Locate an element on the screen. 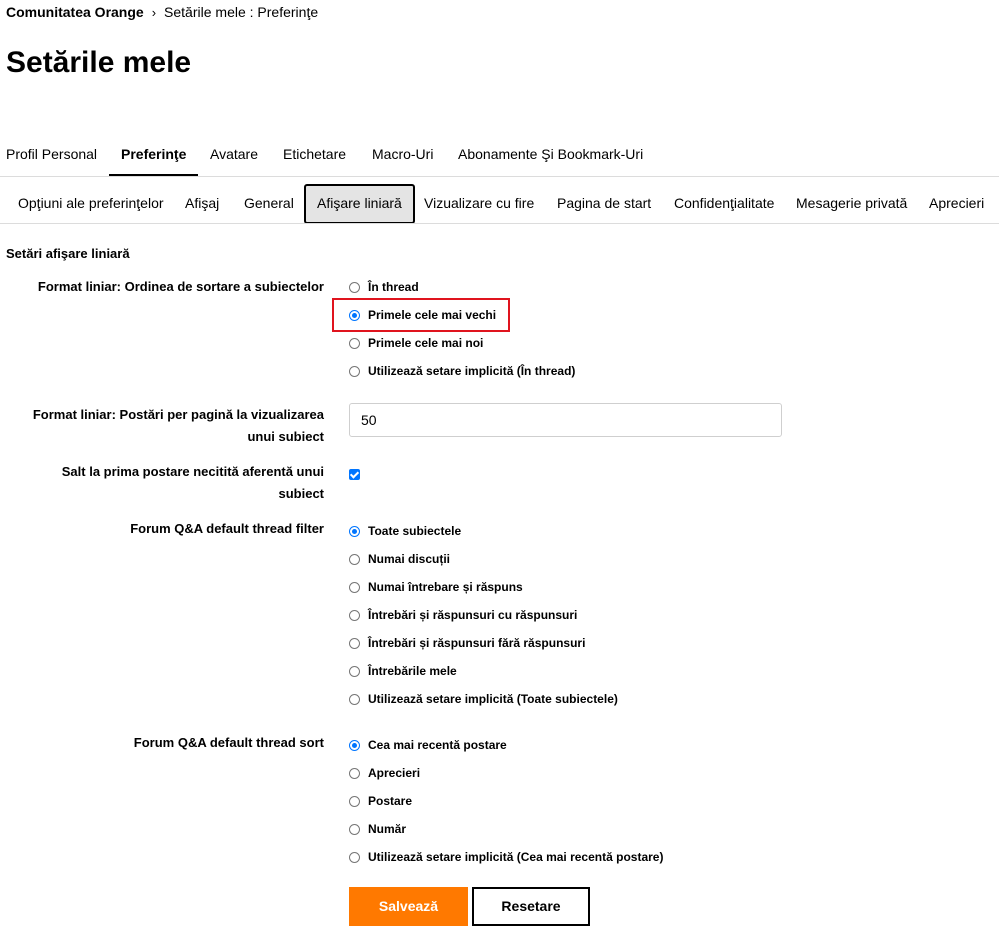 The width and height of the screenshot is (999, 929). tab-abonamente: Abonamente Şi Bookmark-Uri is located at coordinates (550, 155).